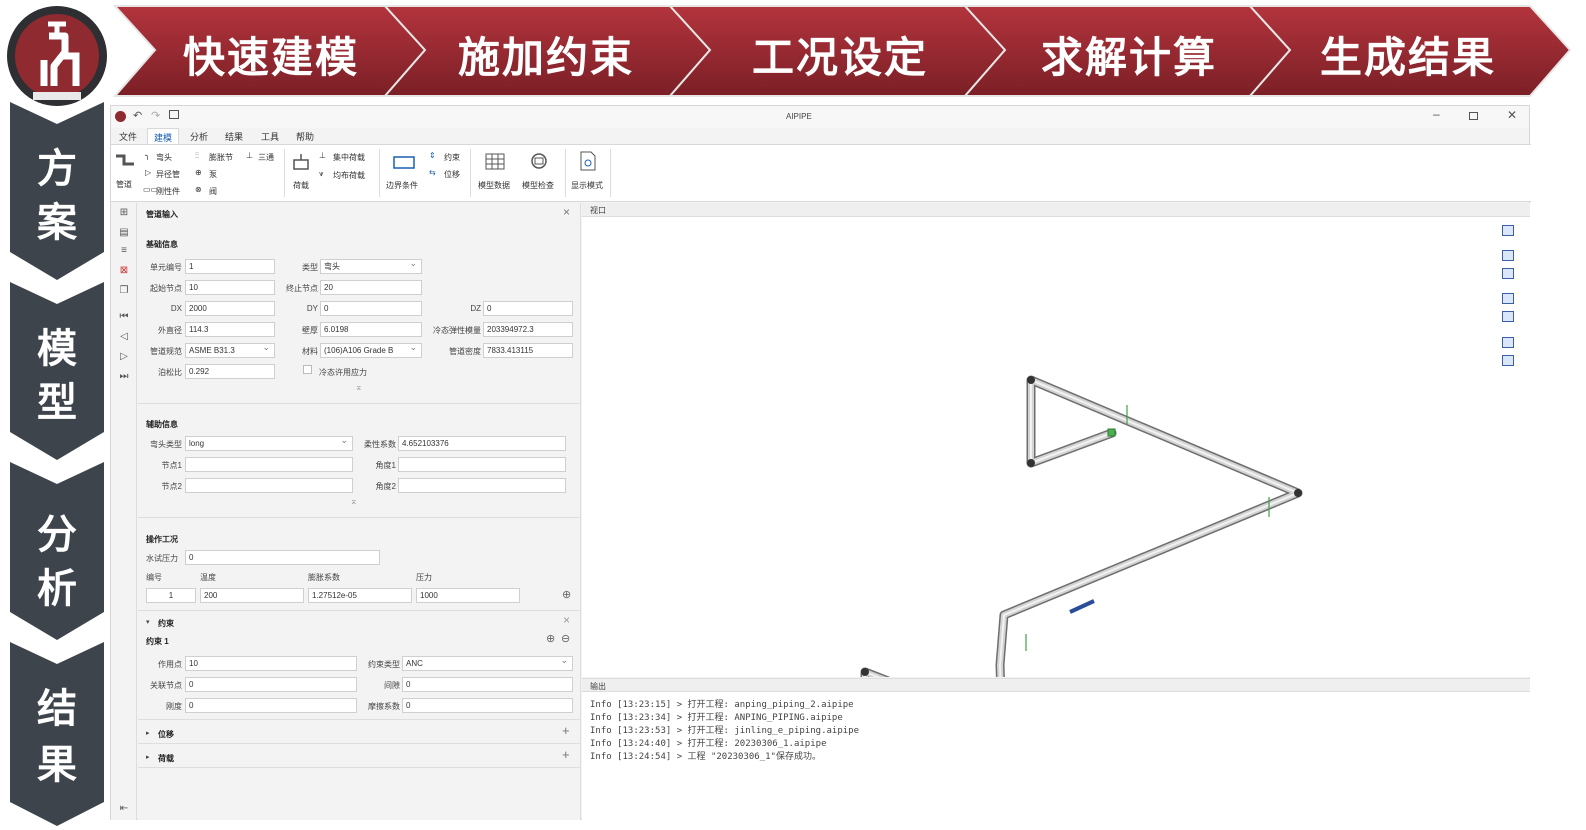  I want to click on menu-tools: 工具, so click(270, 136).